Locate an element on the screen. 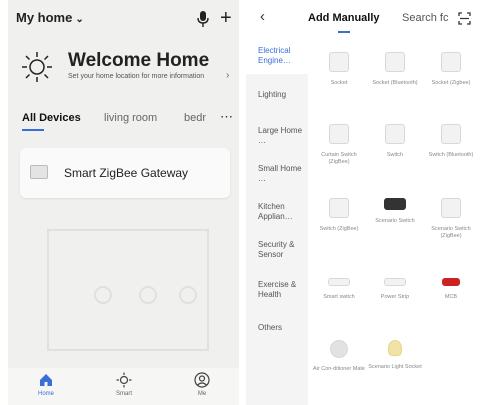 Image resolution: width=481 pixels, height=405 pixels. more-icon: ⋯ is located at coordinates (226, 117).